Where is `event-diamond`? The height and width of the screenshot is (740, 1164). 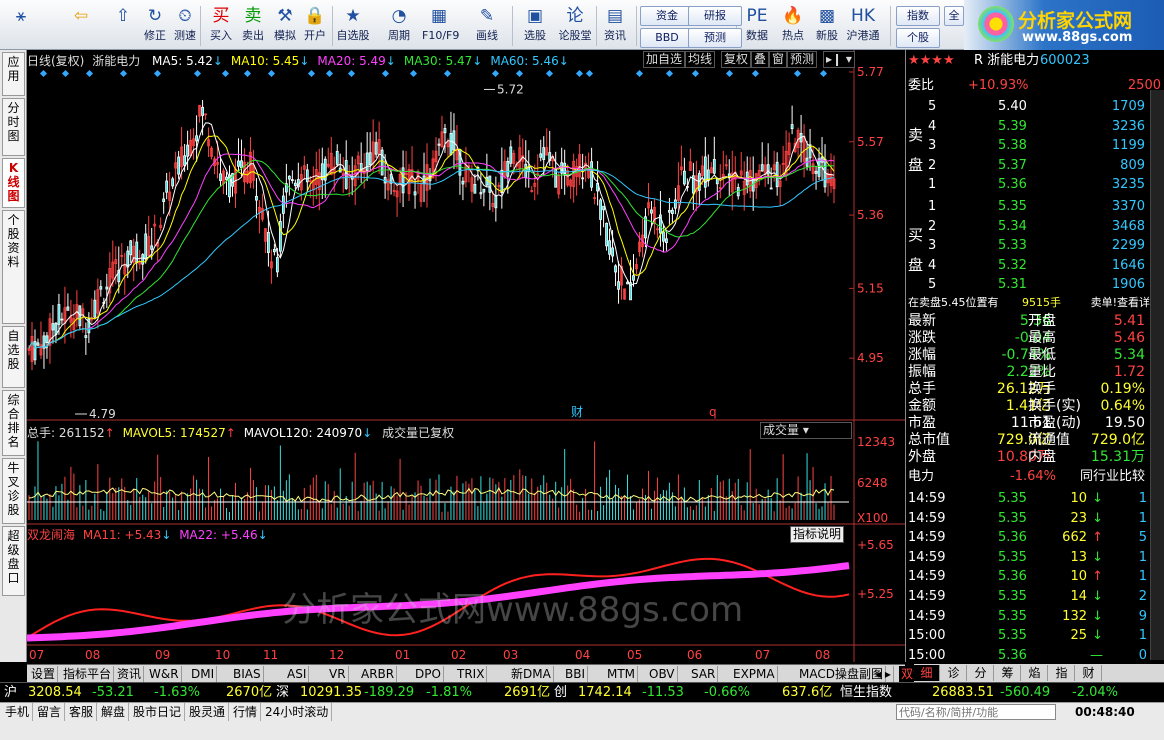
event-diamond is located at coordinates (65, 73).